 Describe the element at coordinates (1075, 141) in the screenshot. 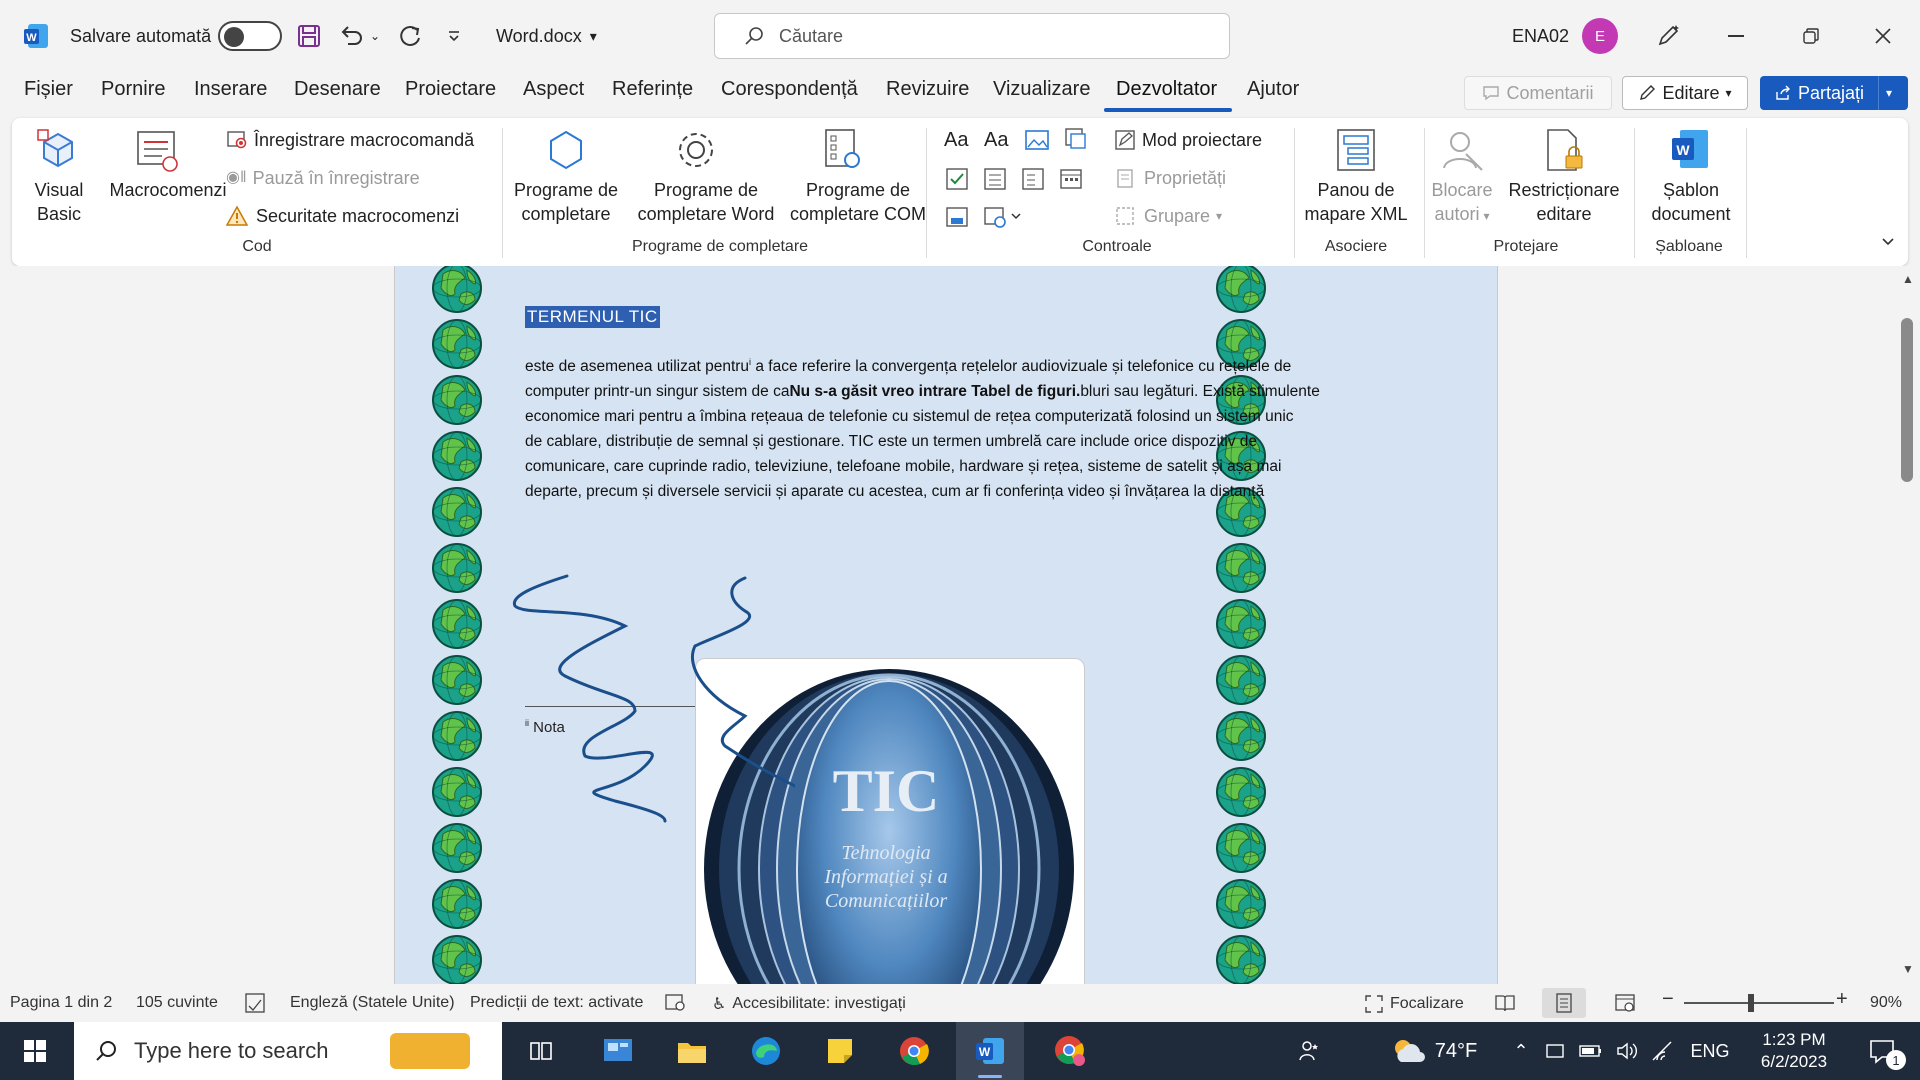

I see `building-block-control-icon` at that location.